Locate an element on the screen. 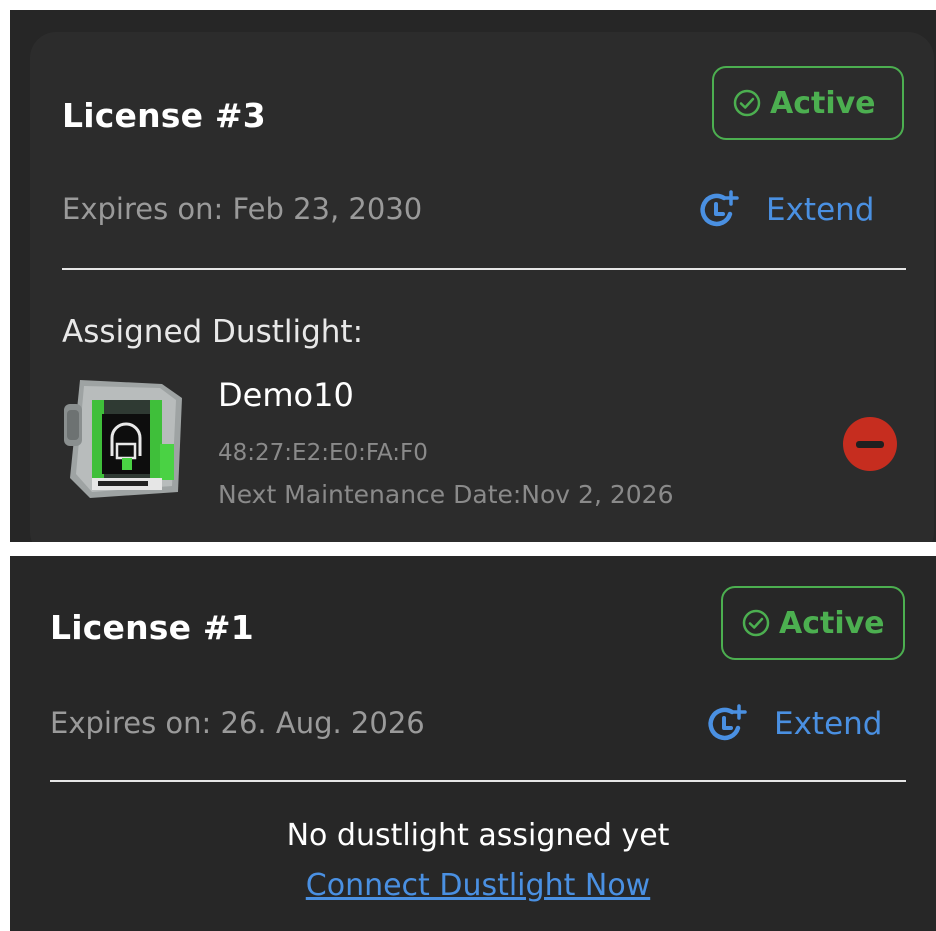 Image resolution: width=936 pixels, height=931 pixels. next-maintenance-date: Next Maintenance Date:Nov 2, 2026 is located at coordinates (446, 494).